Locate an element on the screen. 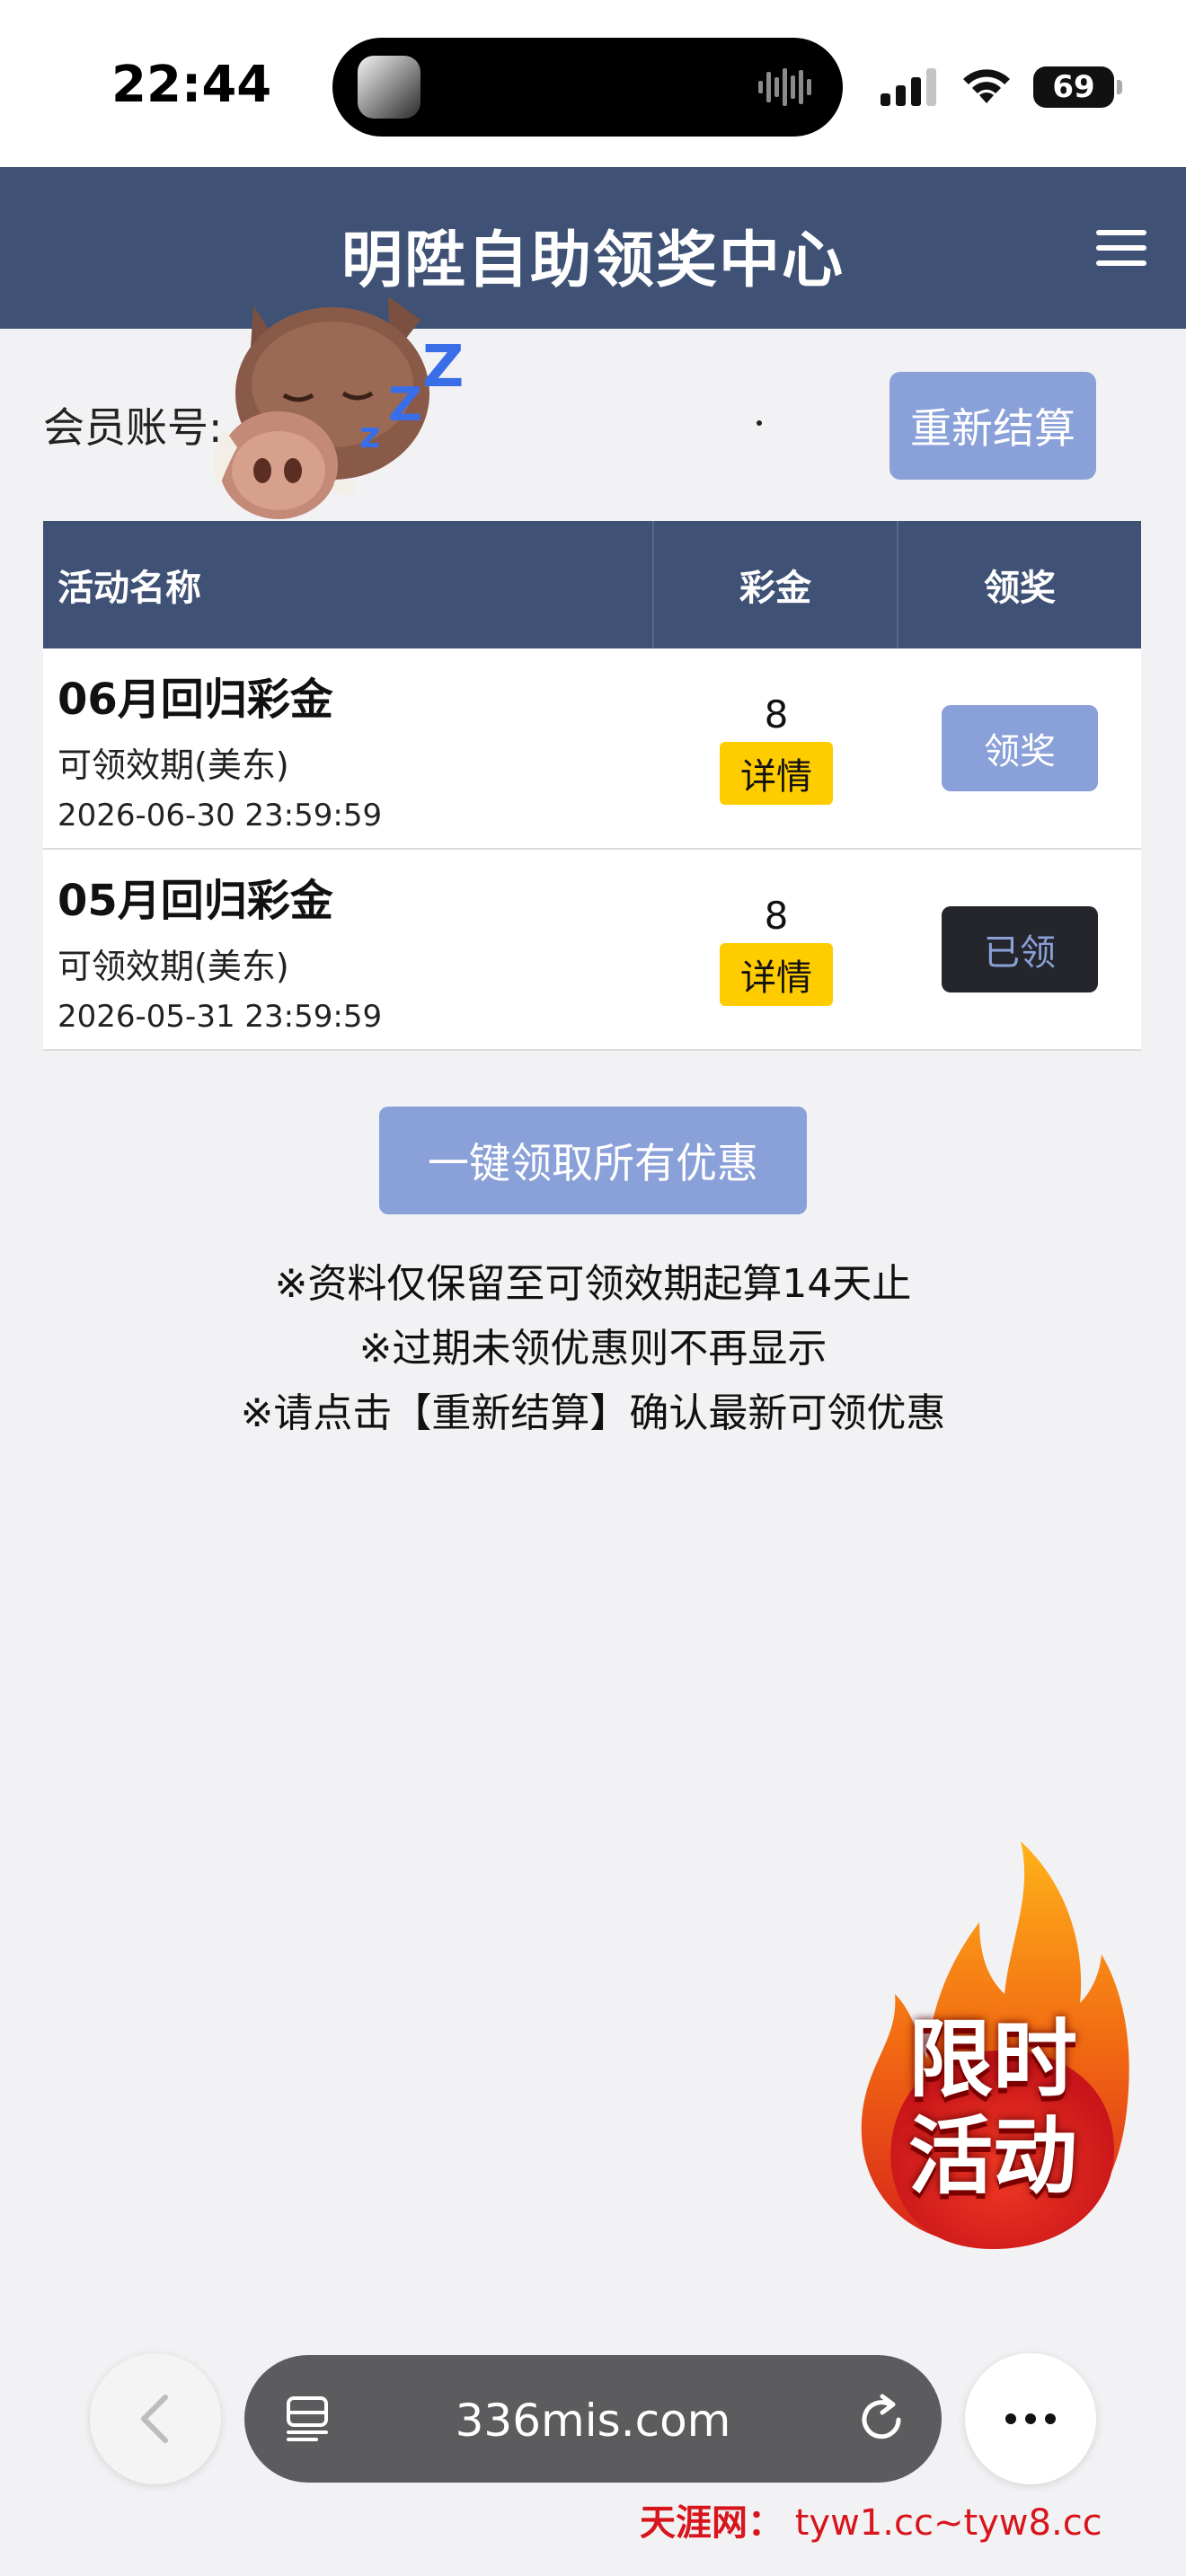 This screenshot has width=1186, height=2576. hamburger-menu-icon is located at coordinates (1121, 248).